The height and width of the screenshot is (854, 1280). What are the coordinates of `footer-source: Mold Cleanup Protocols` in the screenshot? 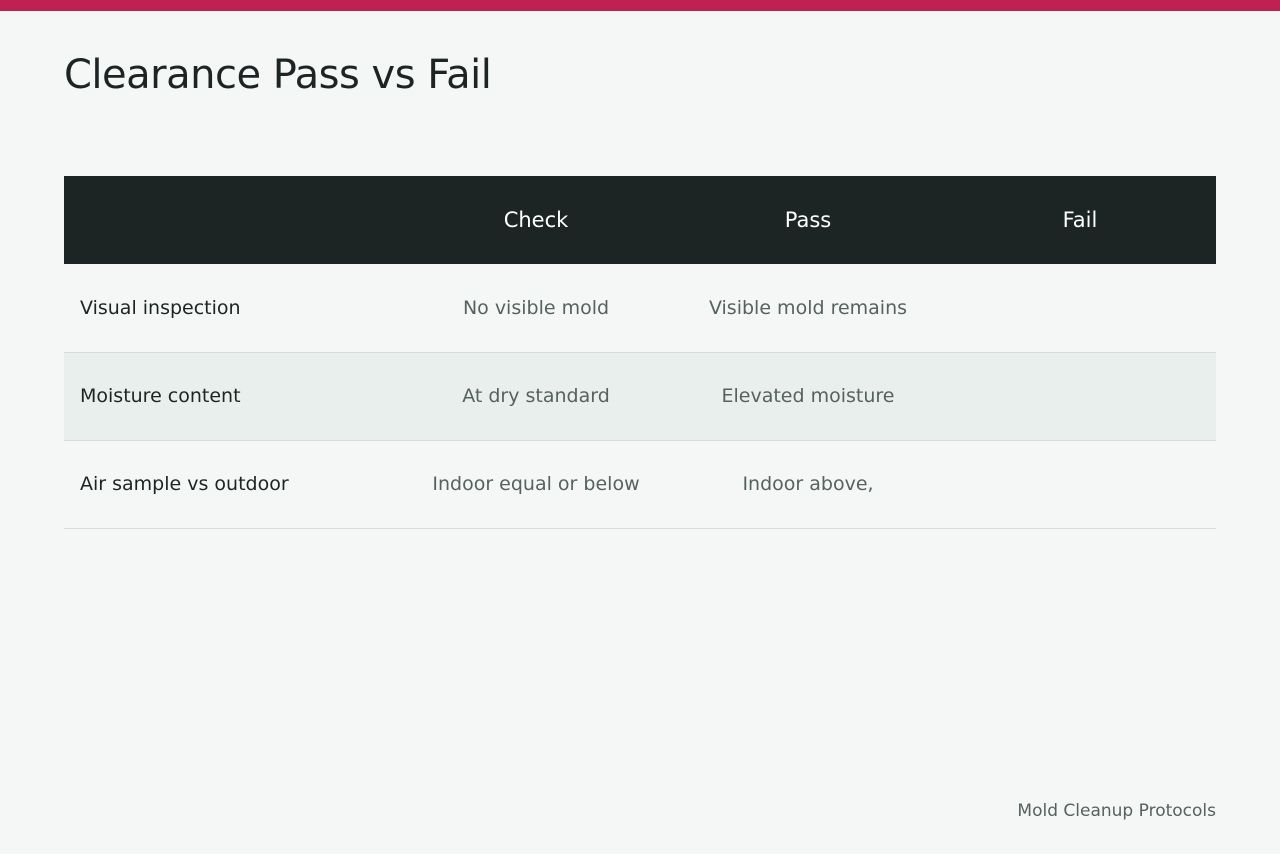 It's located at (1116, 811).